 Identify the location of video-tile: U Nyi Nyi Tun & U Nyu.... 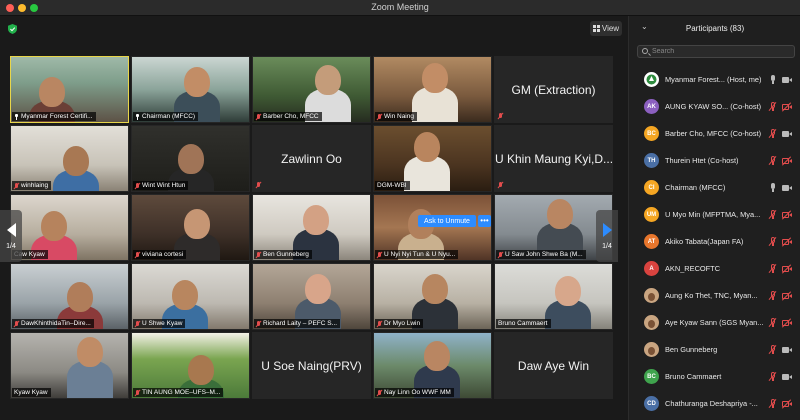
(432, 227).